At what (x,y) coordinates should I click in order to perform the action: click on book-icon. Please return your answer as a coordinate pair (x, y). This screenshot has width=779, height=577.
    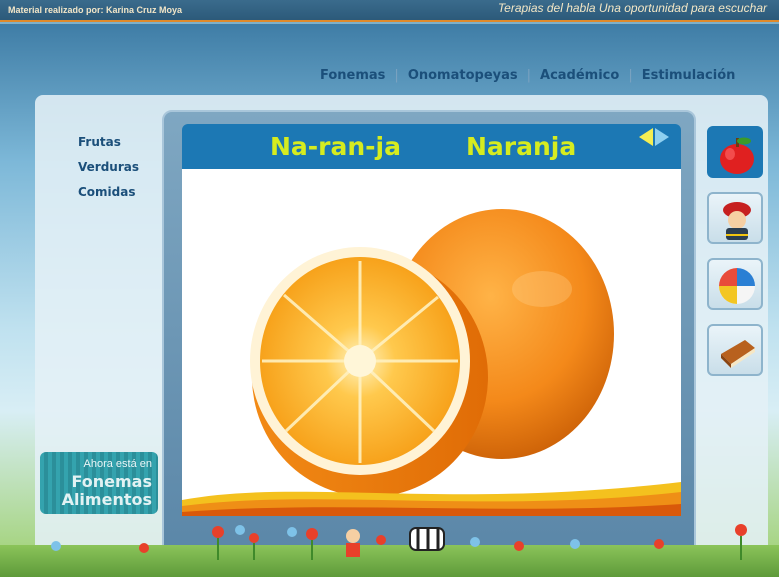
    Looking at the image, I should click on (738, 354).